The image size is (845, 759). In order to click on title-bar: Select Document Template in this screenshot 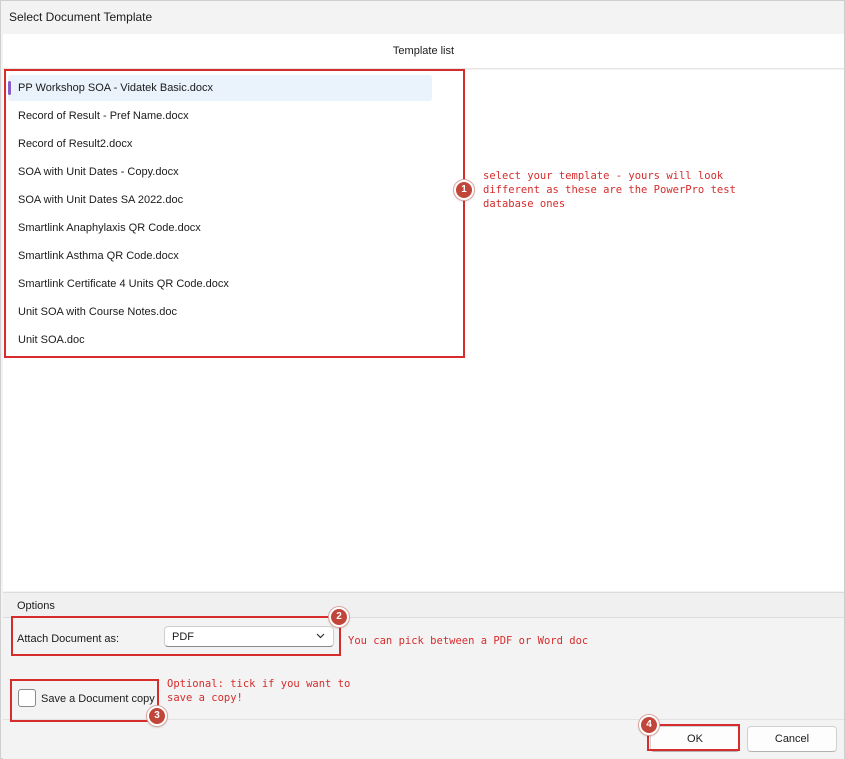, I will do `click(422, 17)`.